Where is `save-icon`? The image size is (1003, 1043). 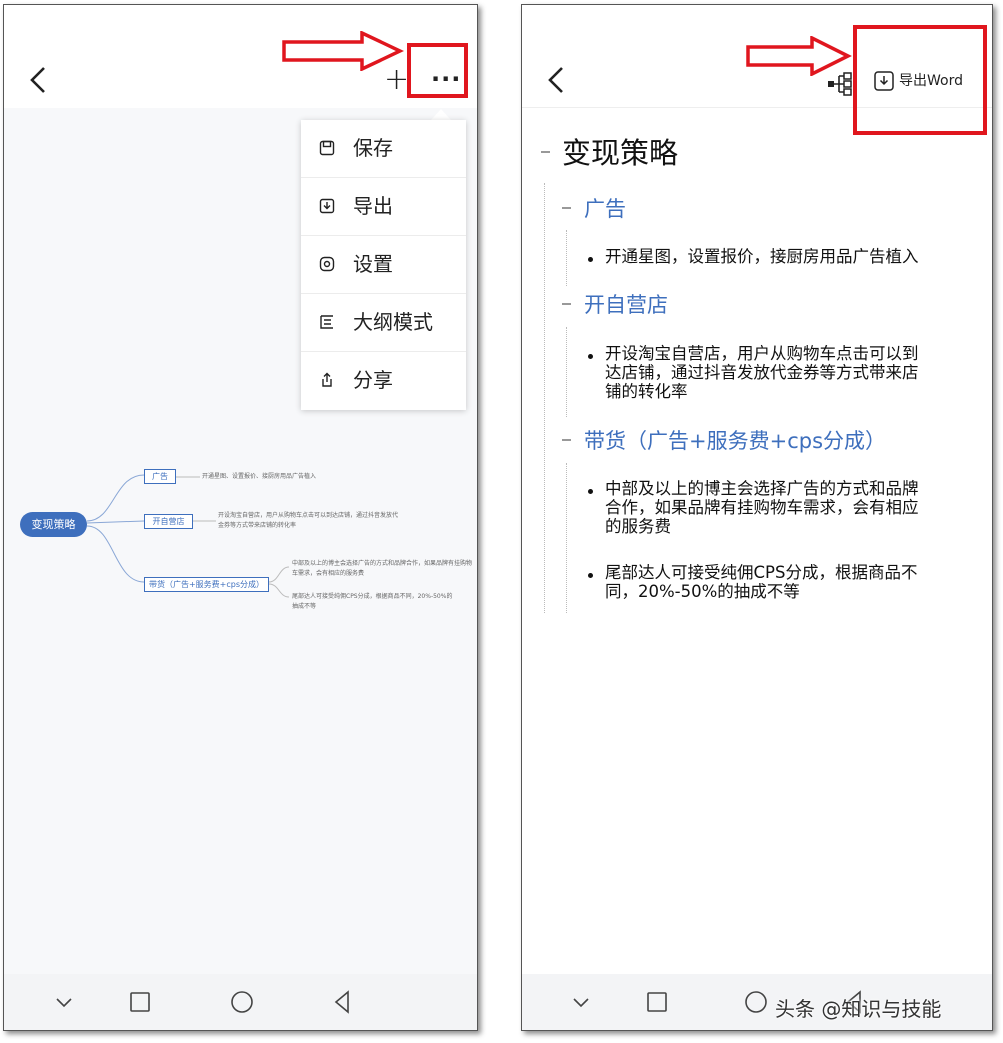 save-icon is located at coordinates (327, 148).